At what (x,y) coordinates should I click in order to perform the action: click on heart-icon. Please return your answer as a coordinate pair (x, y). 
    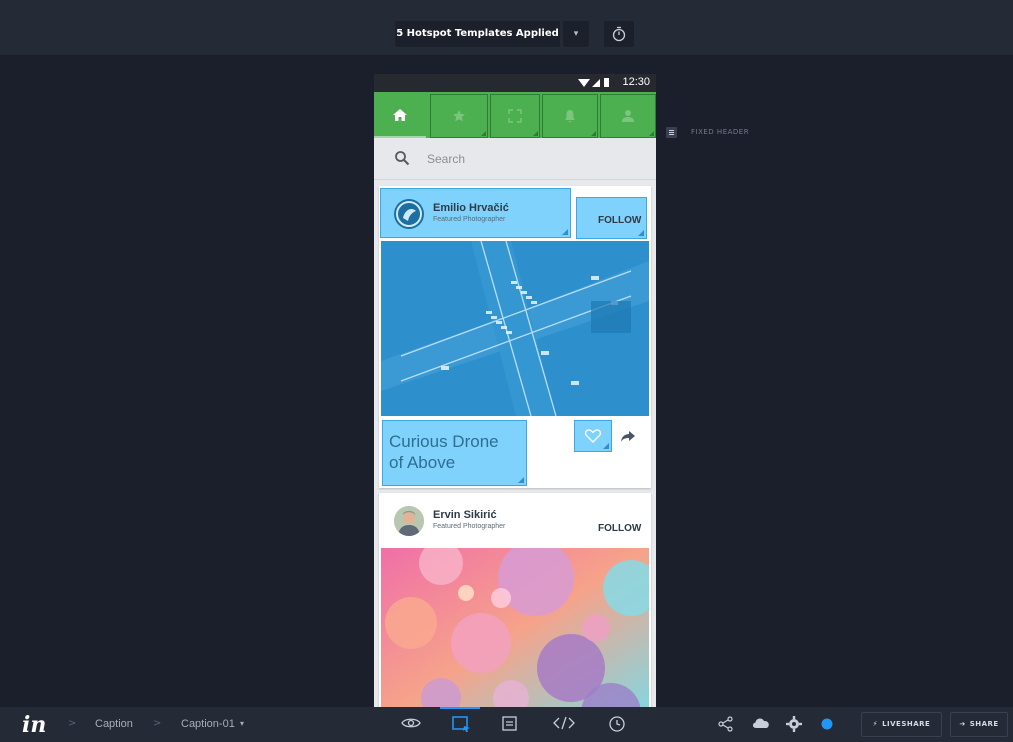
    Looking at the image, I should click on (593, 436).